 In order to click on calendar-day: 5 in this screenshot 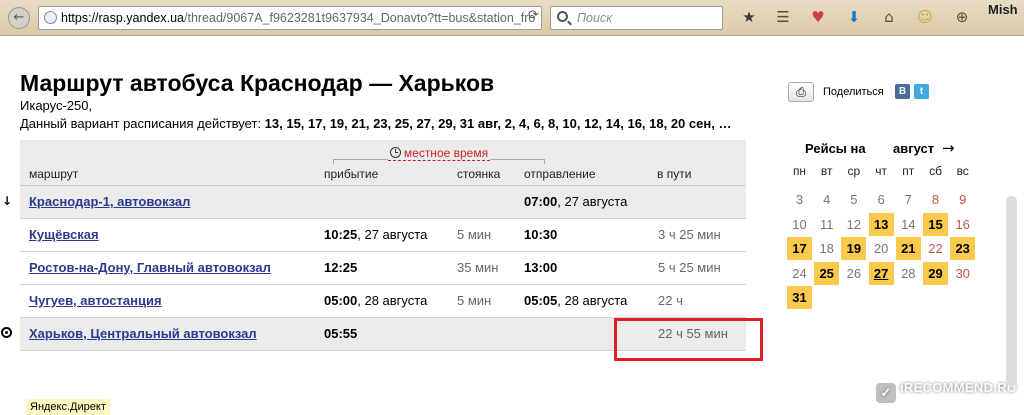, I will do `click(854, 199)`.